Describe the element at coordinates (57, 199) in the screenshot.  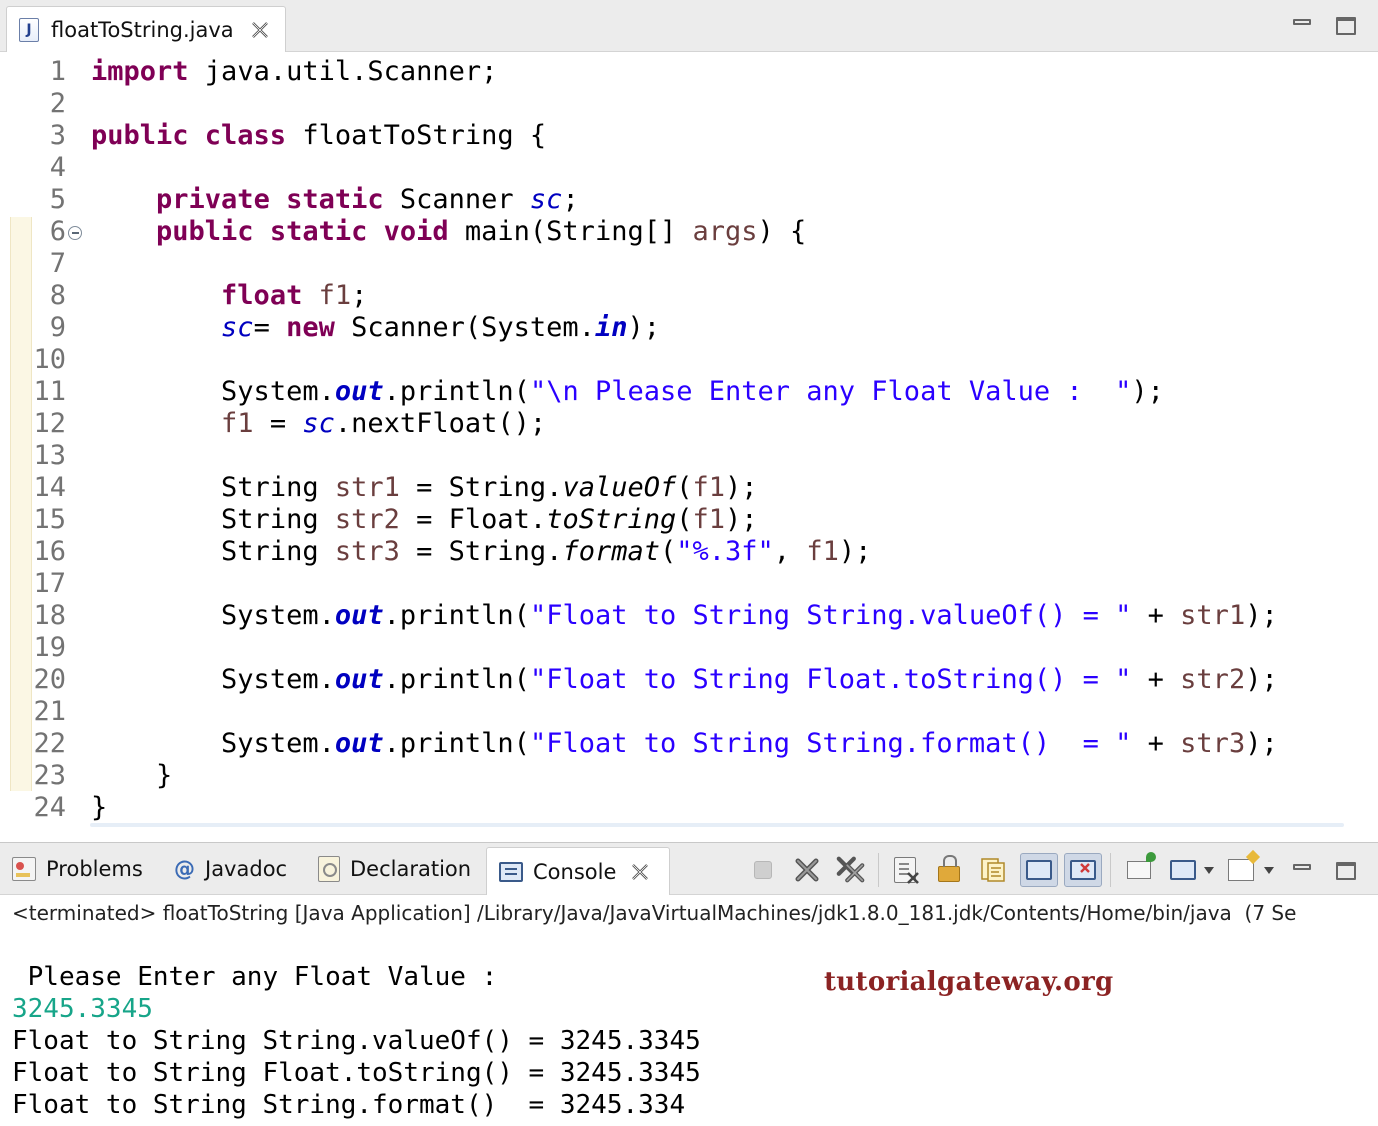
I see `line-number: 5` at that location.